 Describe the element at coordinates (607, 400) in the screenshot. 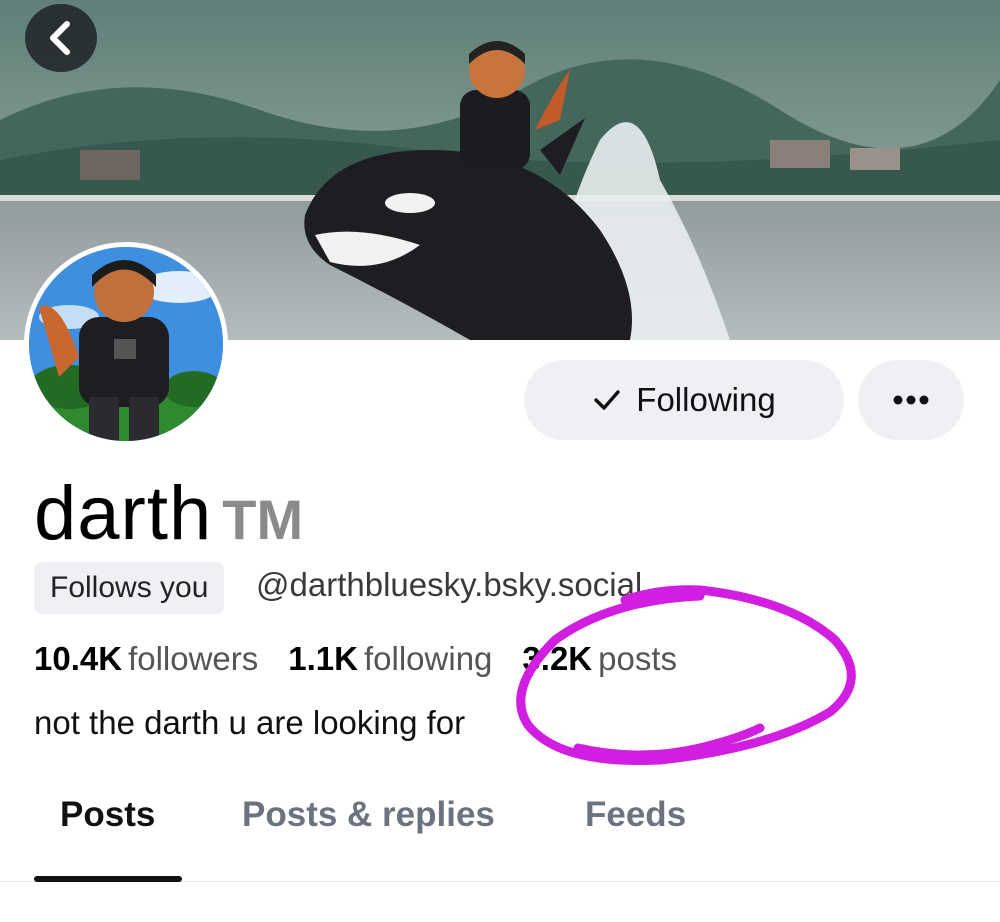

I see `check-icon` at that location.